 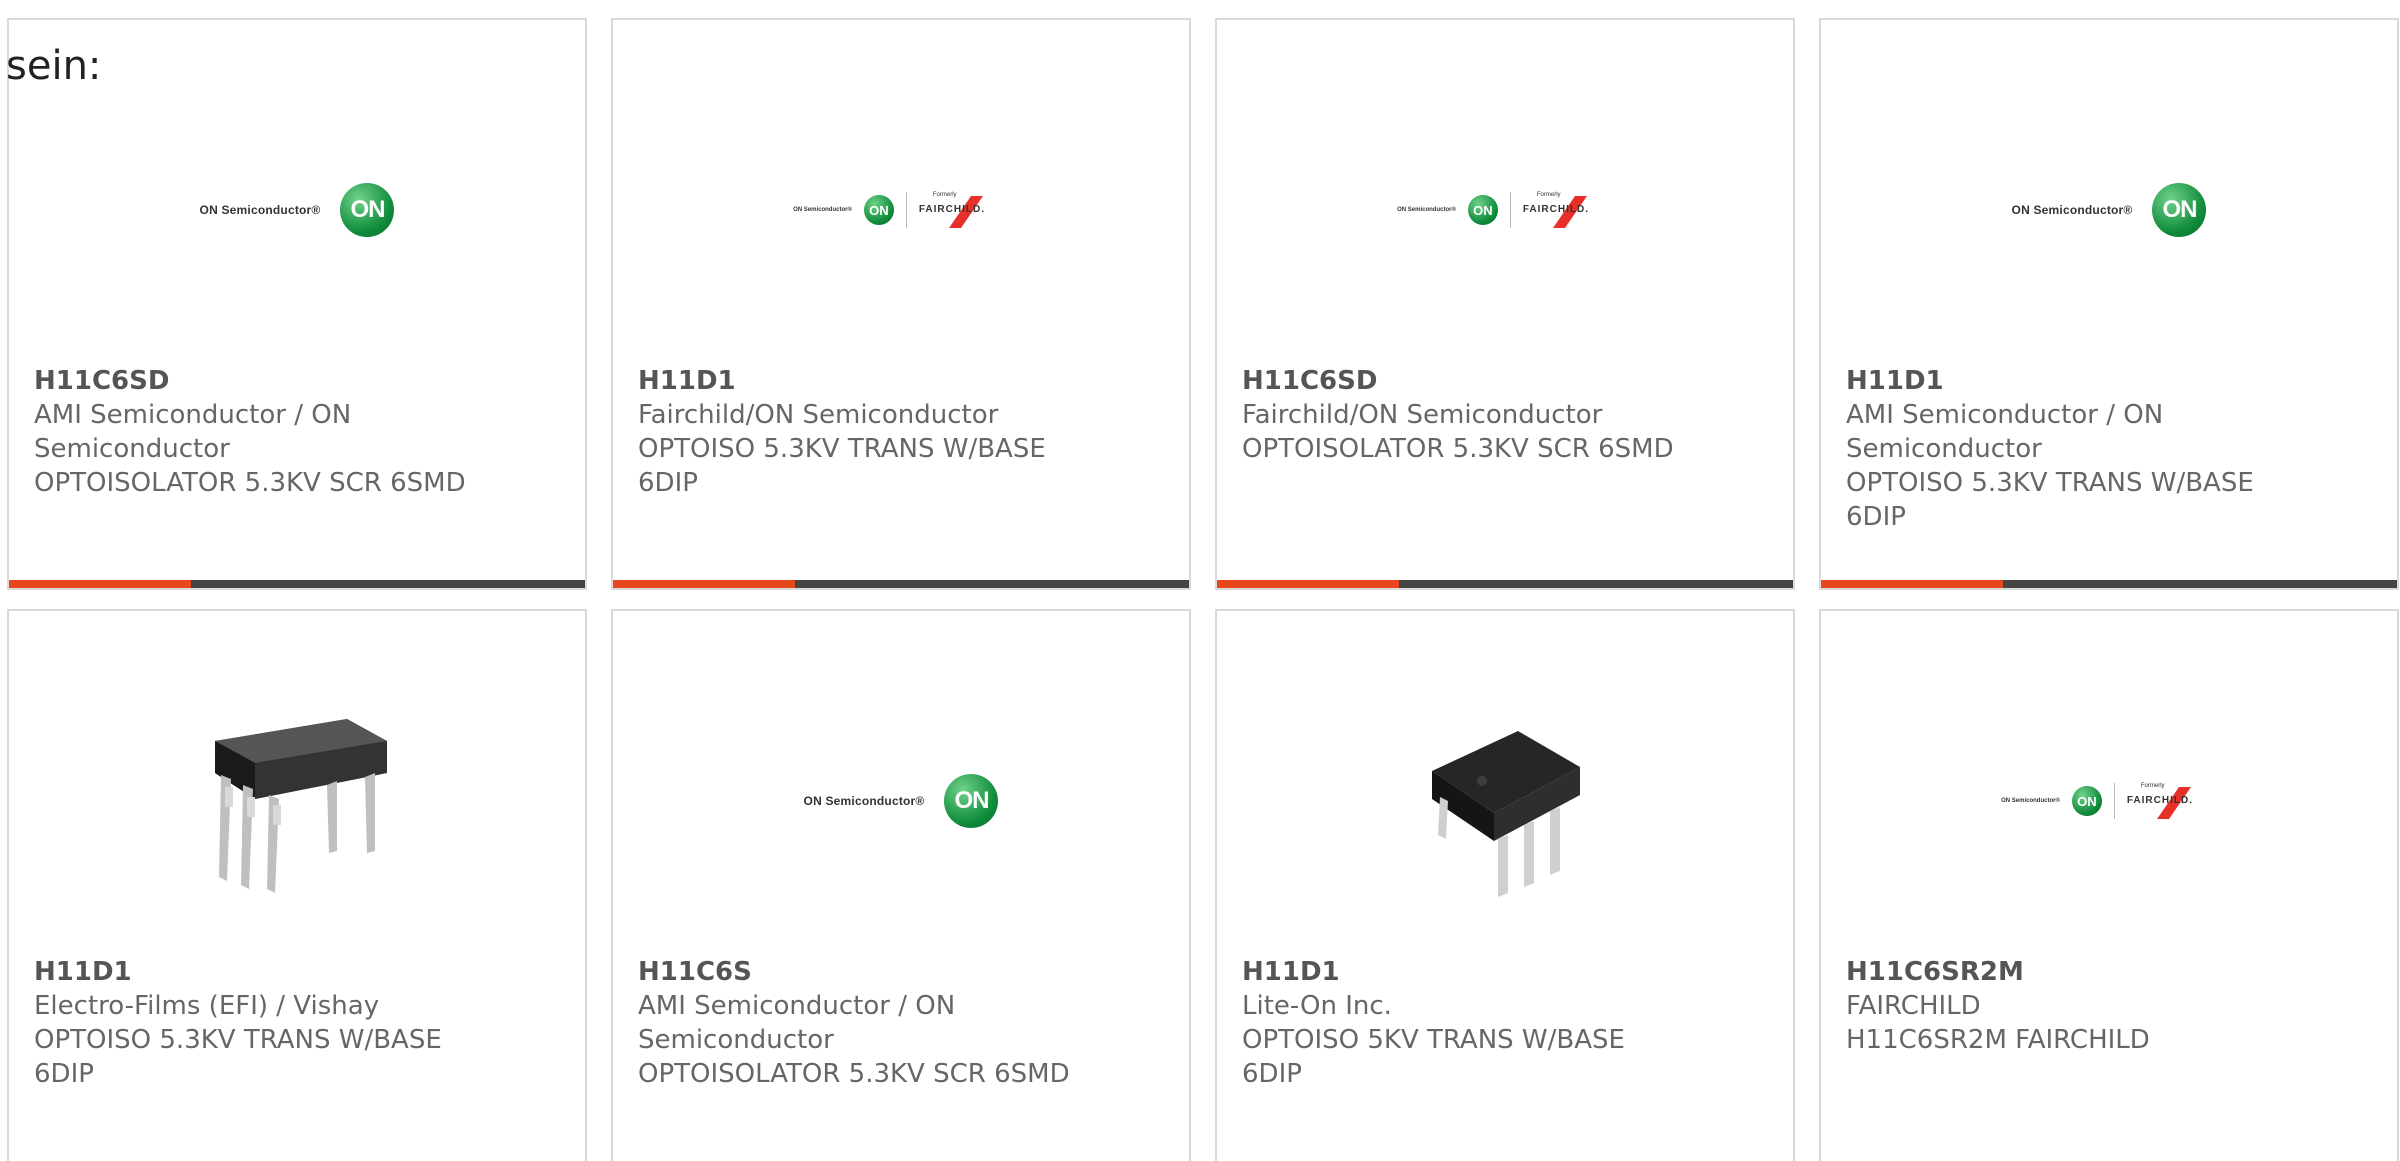 What do you see at coordinates (54, 66) in the screenshot?
I see `intro-text: sein:` at bounding box center [54, 66].